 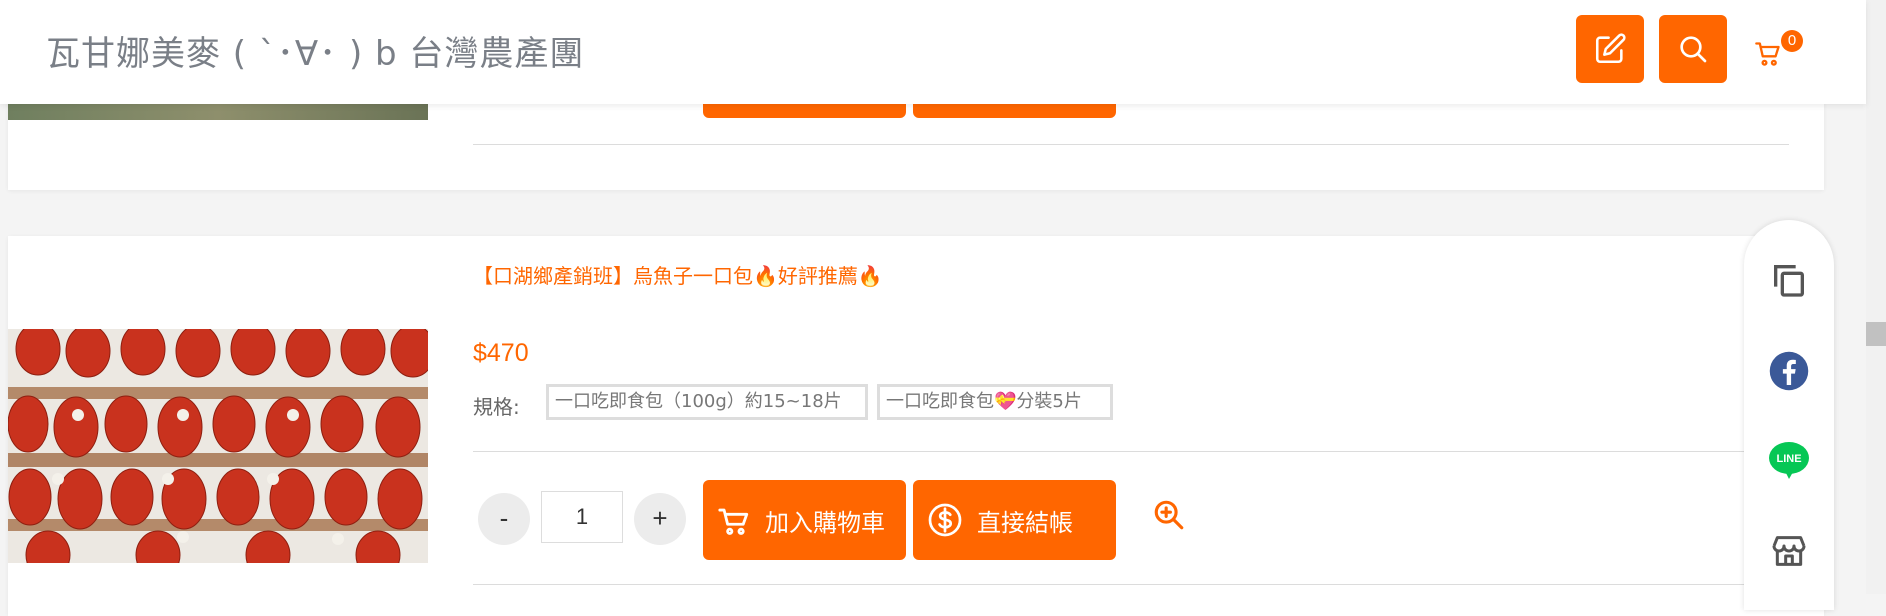 I want to click on spec-label: 規格:, so click(x=496, y=407).